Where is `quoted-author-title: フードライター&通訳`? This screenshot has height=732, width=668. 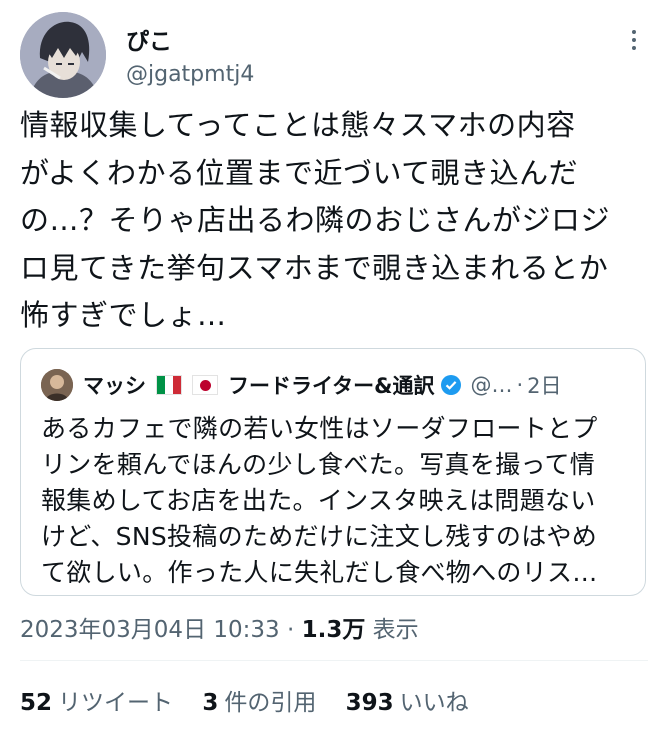 quoted-author-title: フードライター&通訳 is located at coordinates (331, 386).